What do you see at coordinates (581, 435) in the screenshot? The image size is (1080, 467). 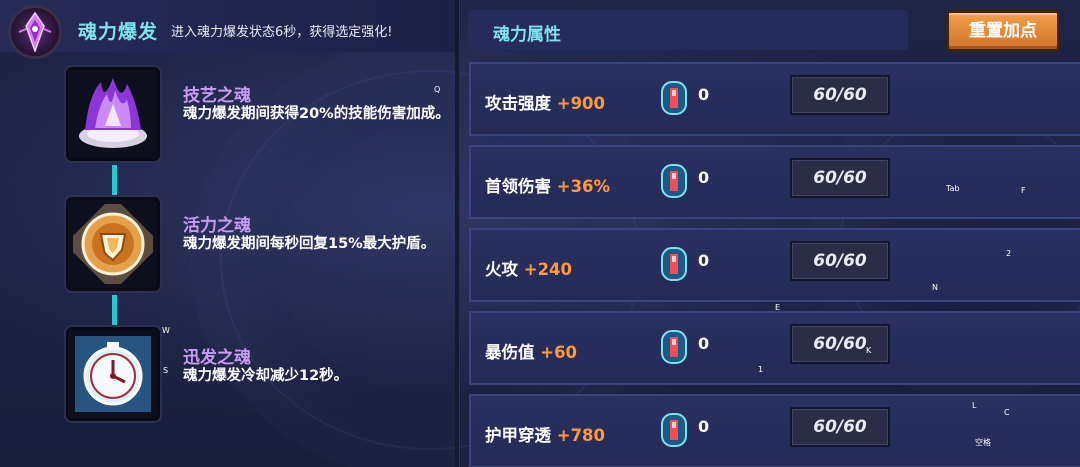 I see `attribute-bonus: +780` at bounding box center [581, 435].